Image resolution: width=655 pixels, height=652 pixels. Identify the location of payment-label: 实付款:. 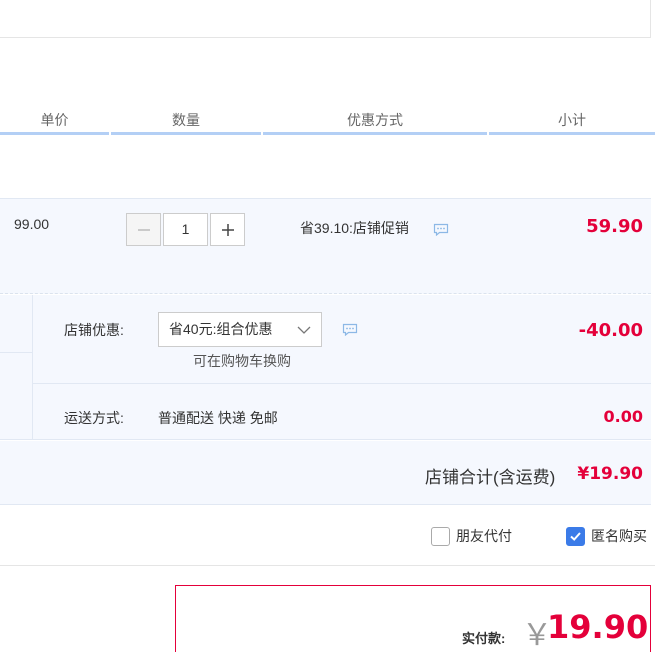
(484, 638).